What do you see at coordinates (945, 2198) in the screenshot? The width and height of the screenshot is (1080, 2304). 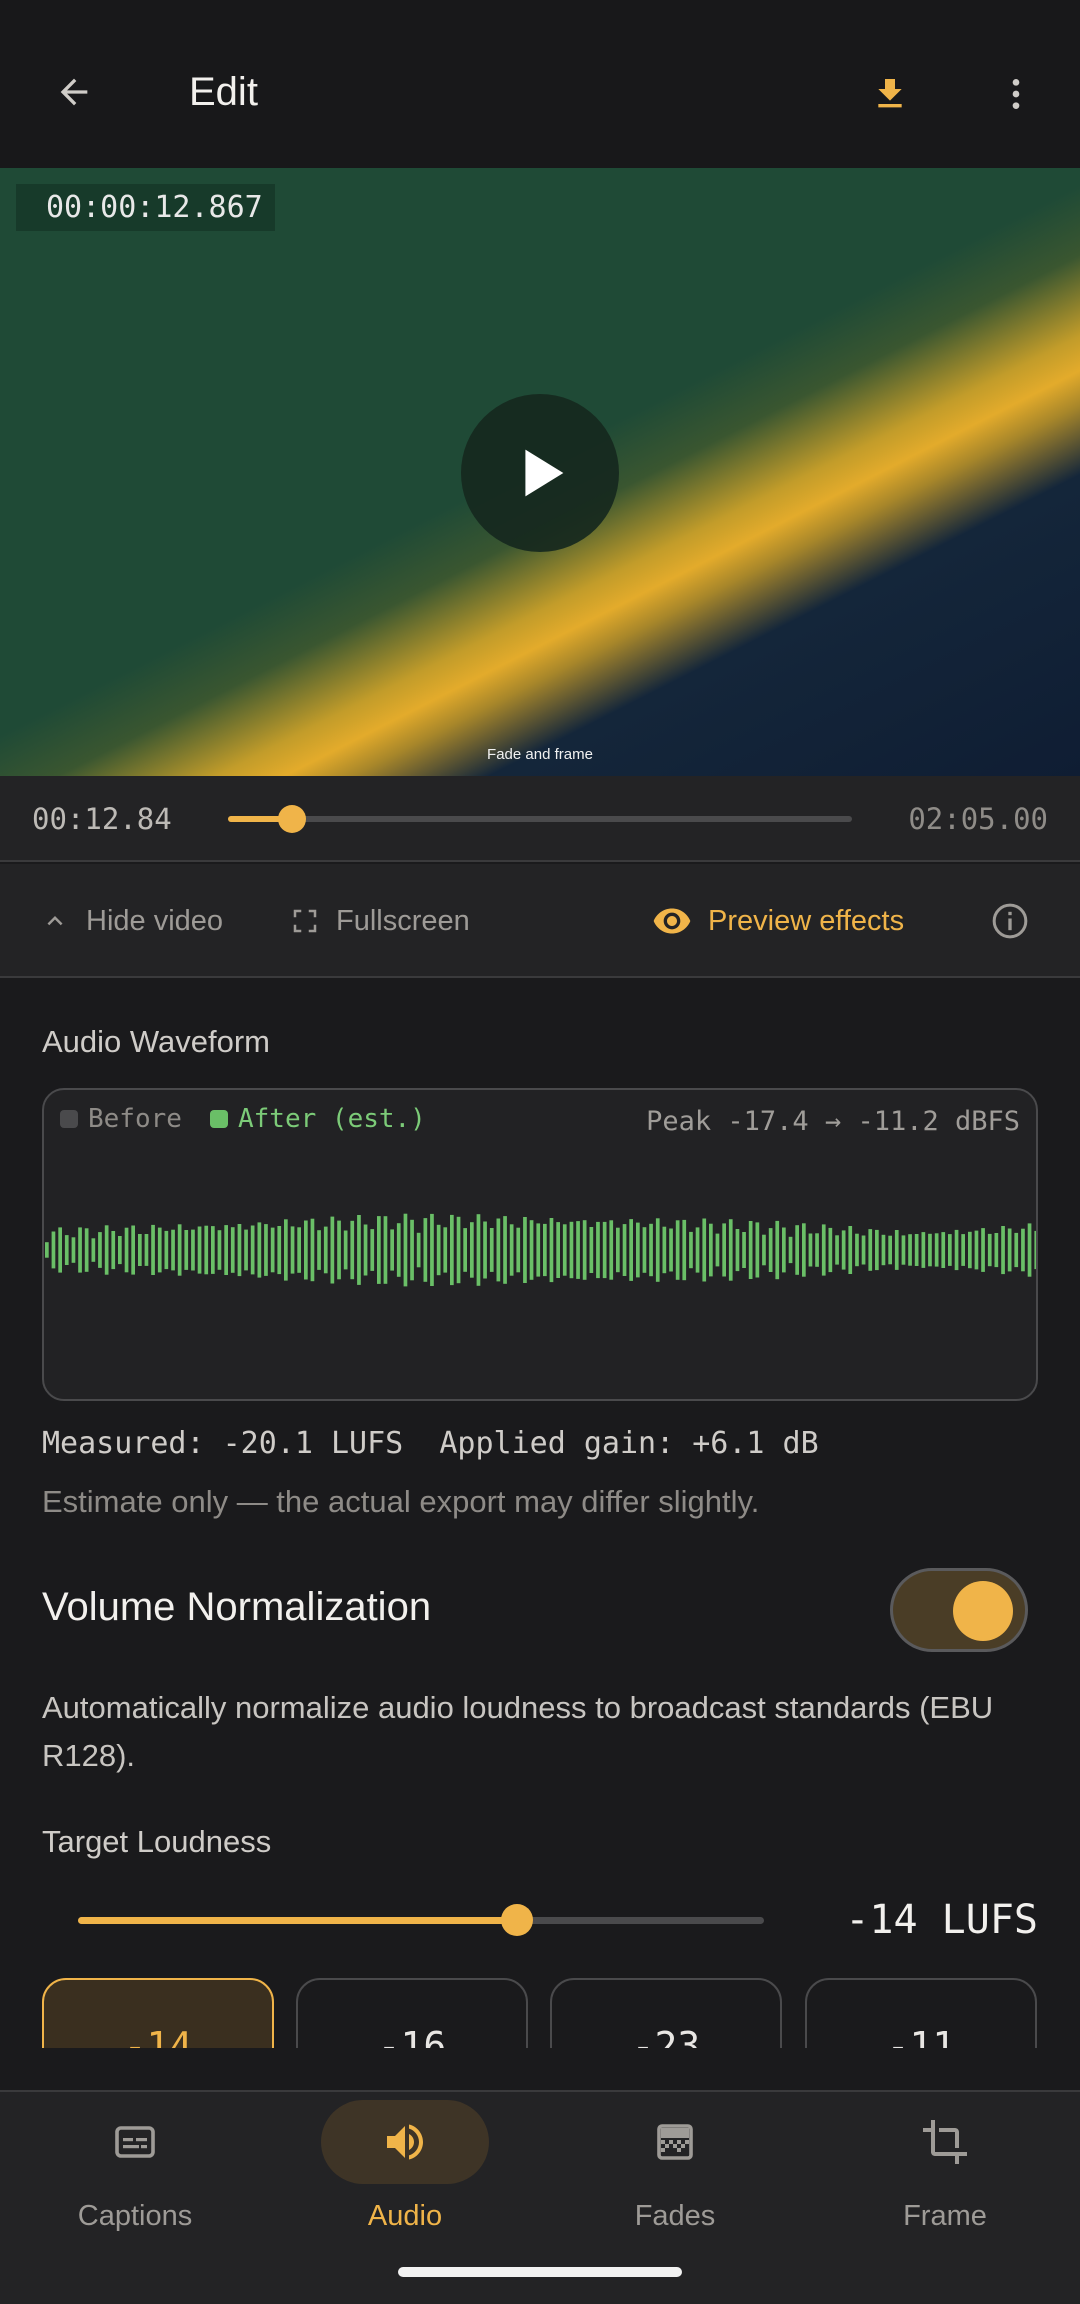 I see `nav-item-frame: Frame` at bounding box center [945, 2198].